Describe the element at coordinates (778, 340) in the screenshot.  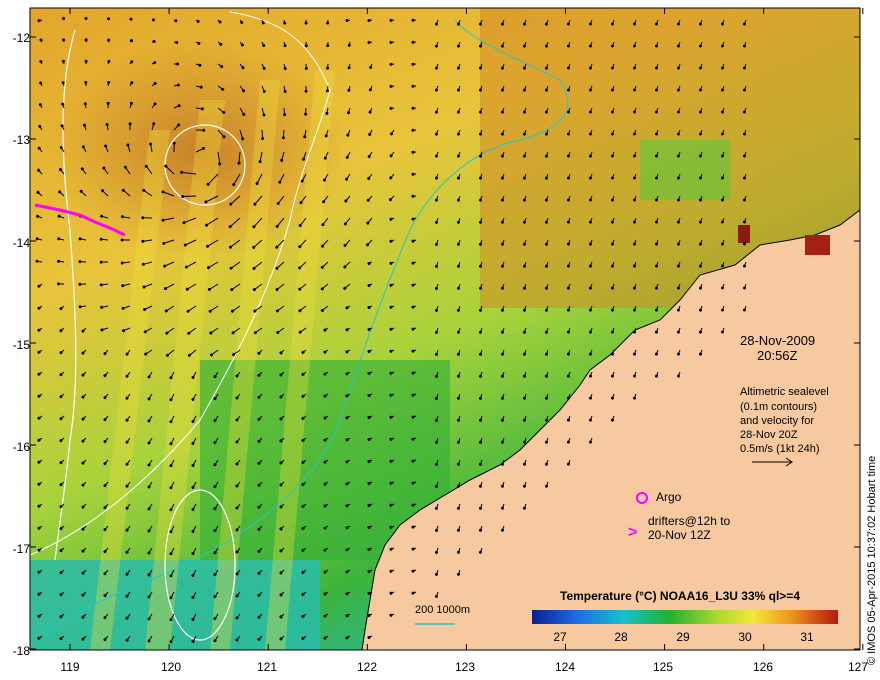
I see `date-line-1: 28-Nov-2009` at that location.